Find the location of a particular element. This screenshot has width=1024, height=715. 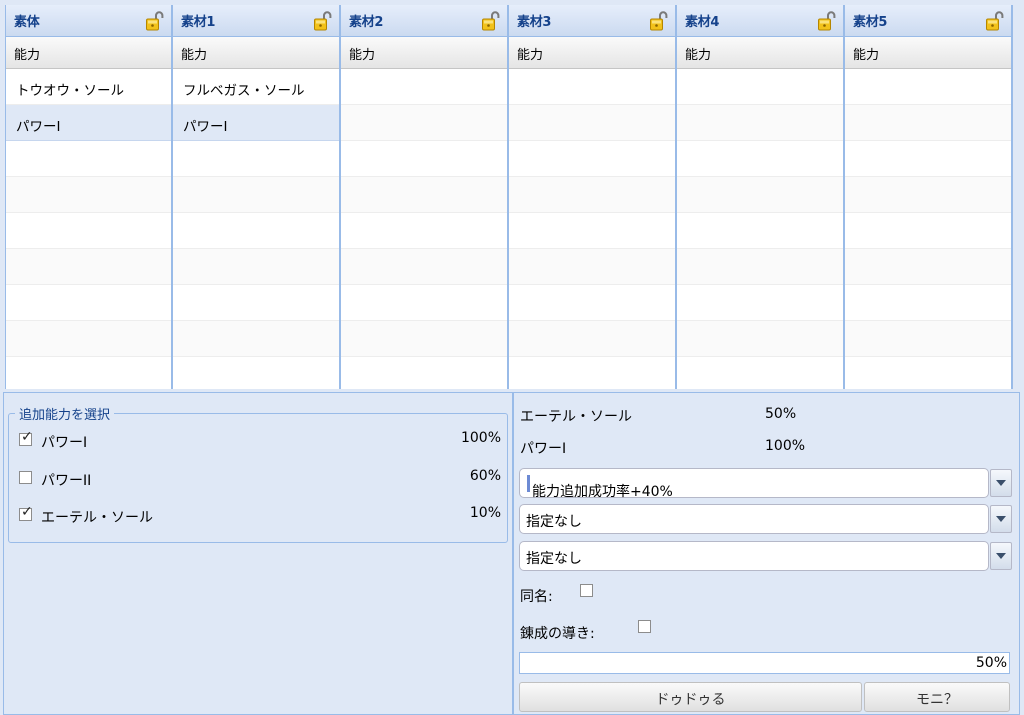

option-label: エーテル・ソール is located at coordinates (97, 518).